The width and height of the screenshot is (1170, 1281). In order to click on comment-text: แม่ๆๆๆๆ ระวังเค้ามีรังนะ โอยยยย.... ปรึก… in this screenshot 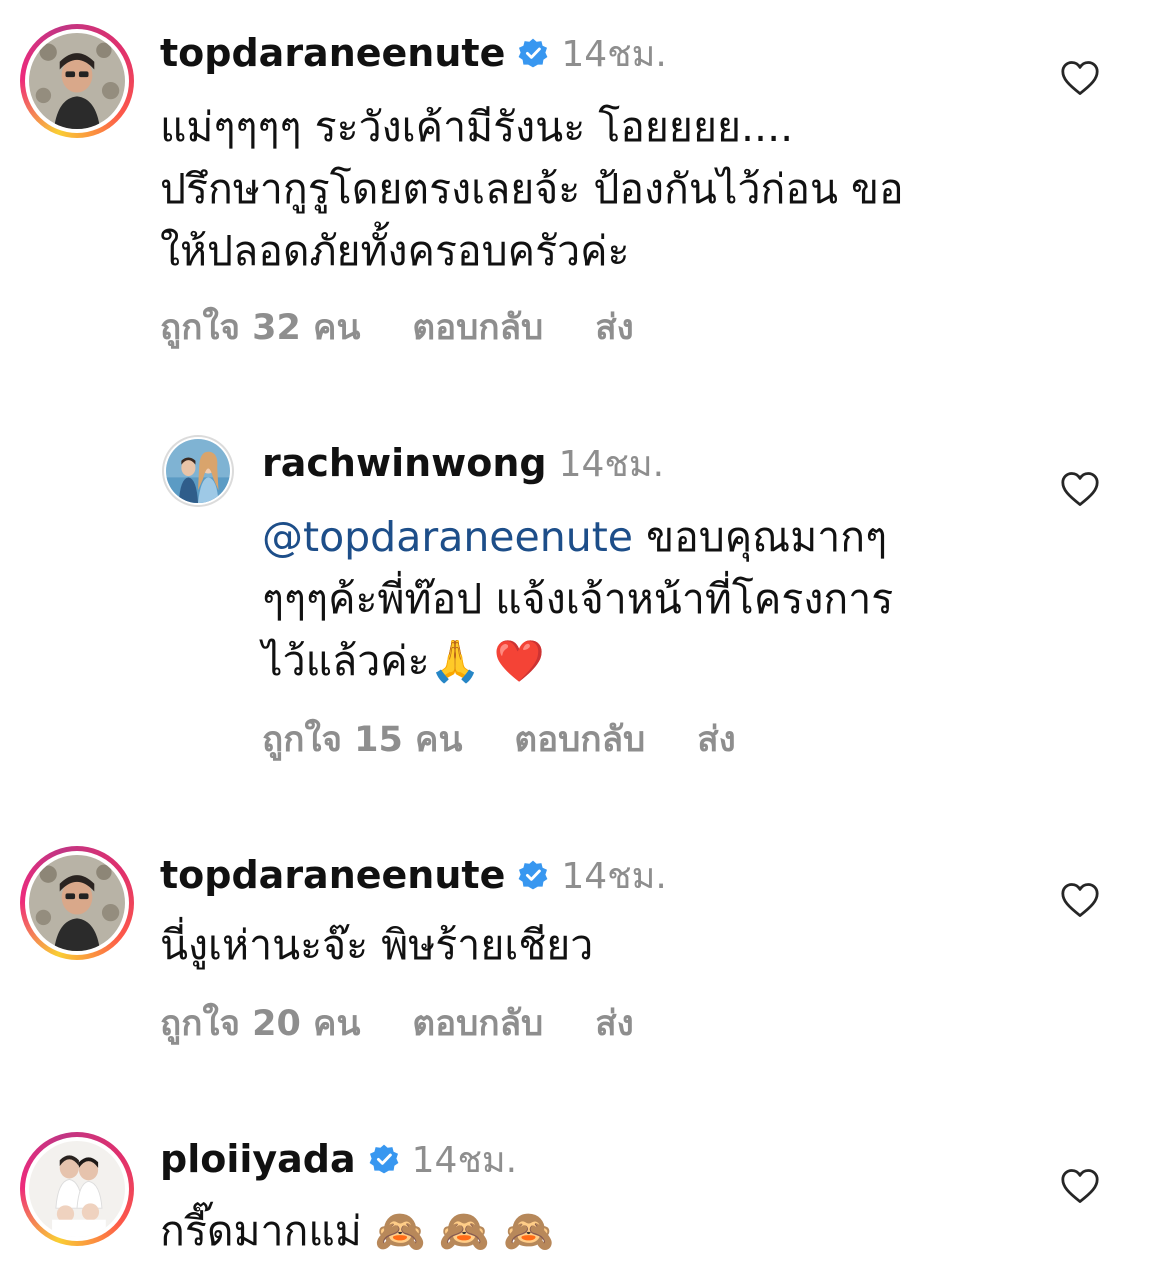, I will do `click(600, 189)`.